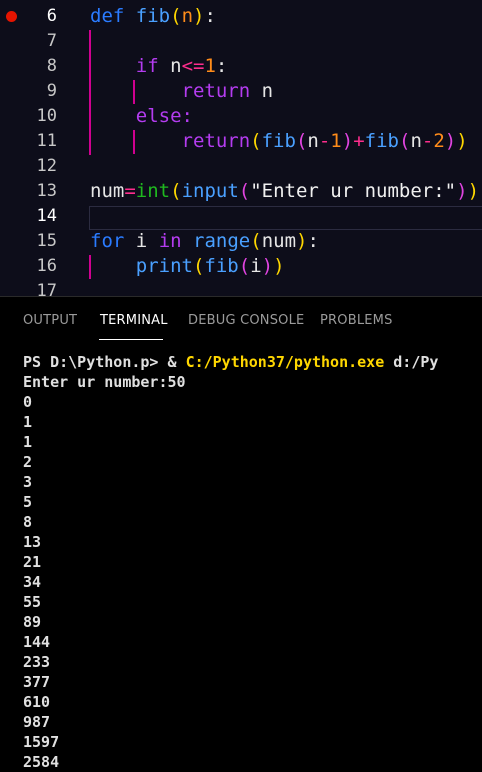 Image resolution: width=482 pixels, height=772 pixels. What do you see at coordinates (241, 287) in the screenshot?
I see `code-line-17: 17` at bounding box center [241, 287].